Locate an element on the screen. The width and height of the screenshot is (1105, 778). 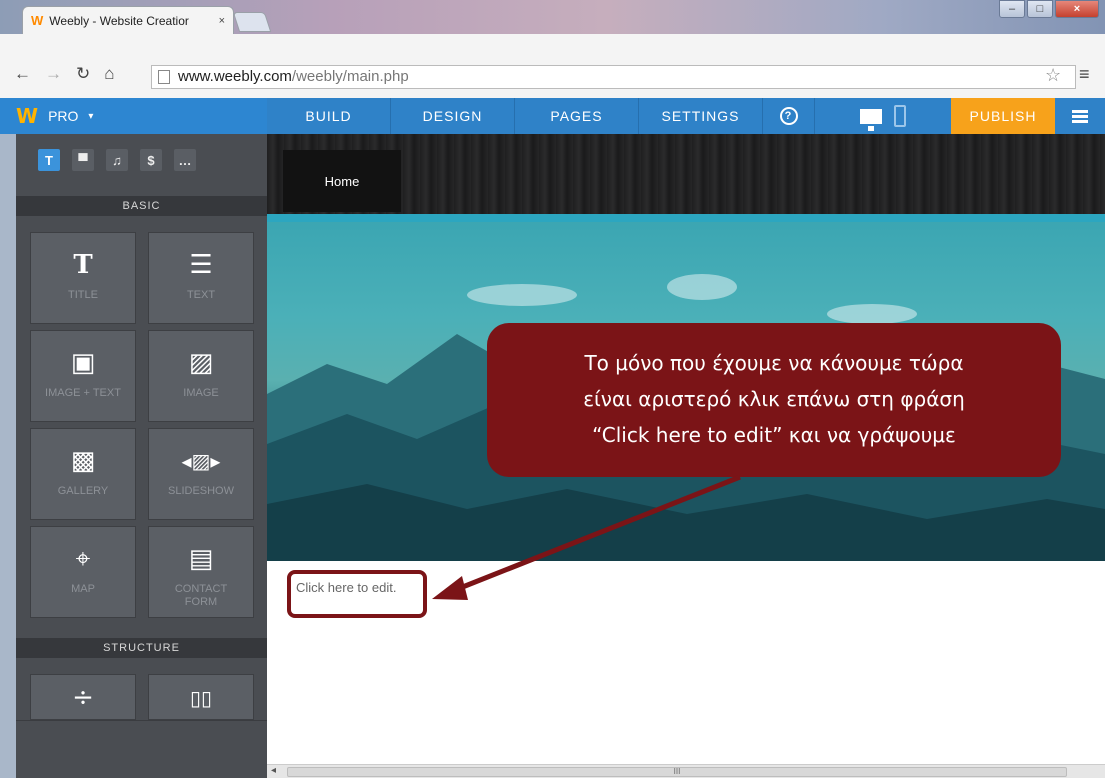
element-image-text: ▣ IMAGE + TEXT is located at coordinates (83, 376).